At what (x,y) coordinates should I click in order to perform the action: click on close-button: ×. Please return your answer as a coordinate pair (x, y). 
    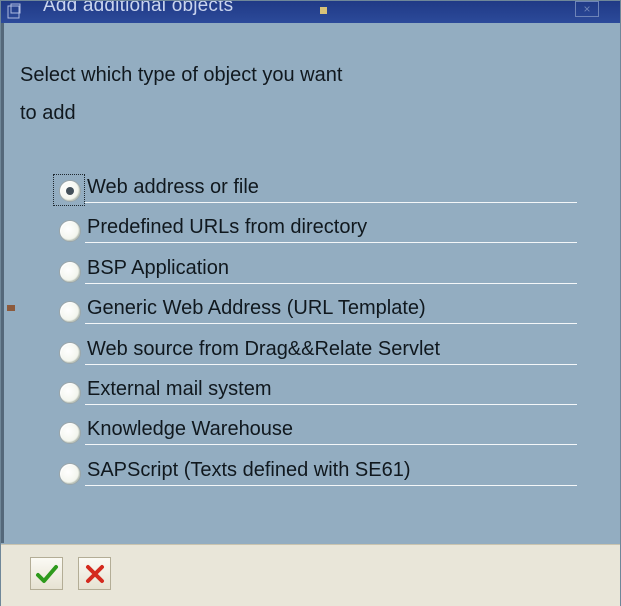
    Looking at the image, I should click on (587, 9).